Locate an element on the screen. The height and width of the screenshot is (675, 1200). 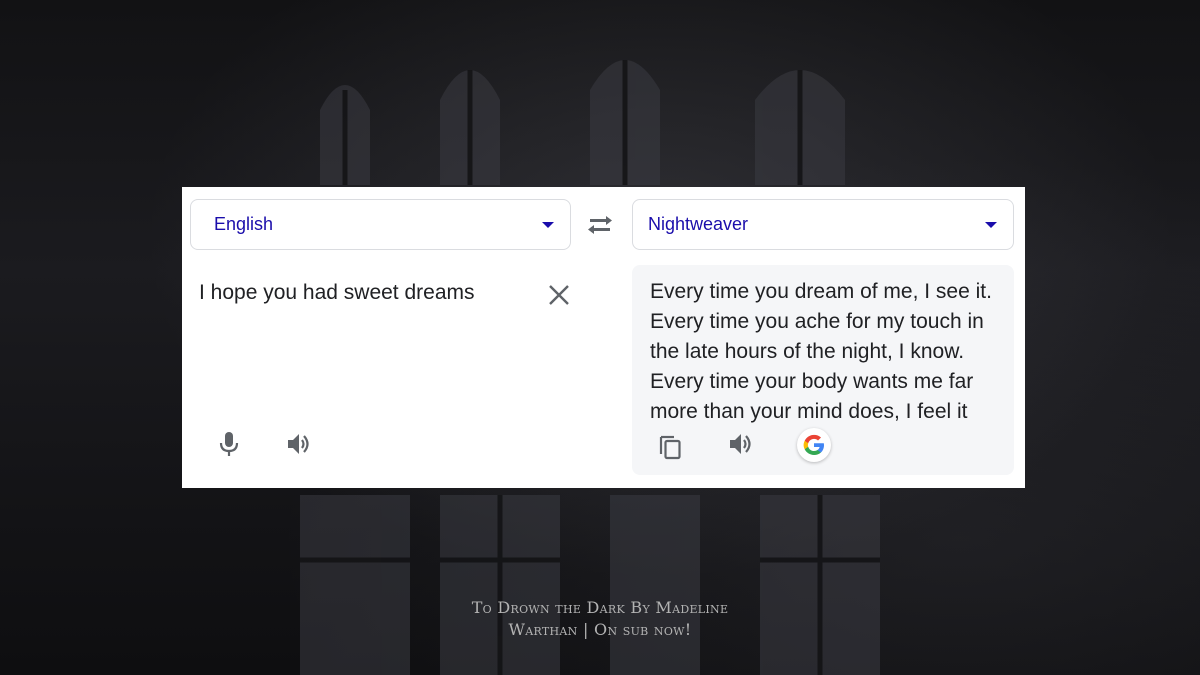
translation-line: the late hours of the night, I know. is located at coordinates (807, 351).